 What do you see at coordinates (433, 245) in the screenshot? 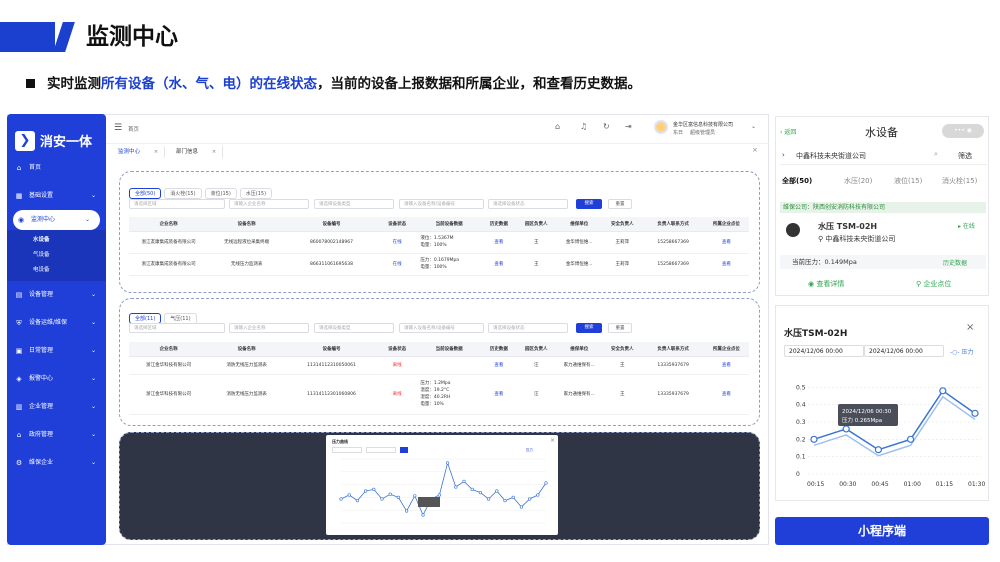
I see `device-reading: 电量：100%` at bounding box center [433, 245].